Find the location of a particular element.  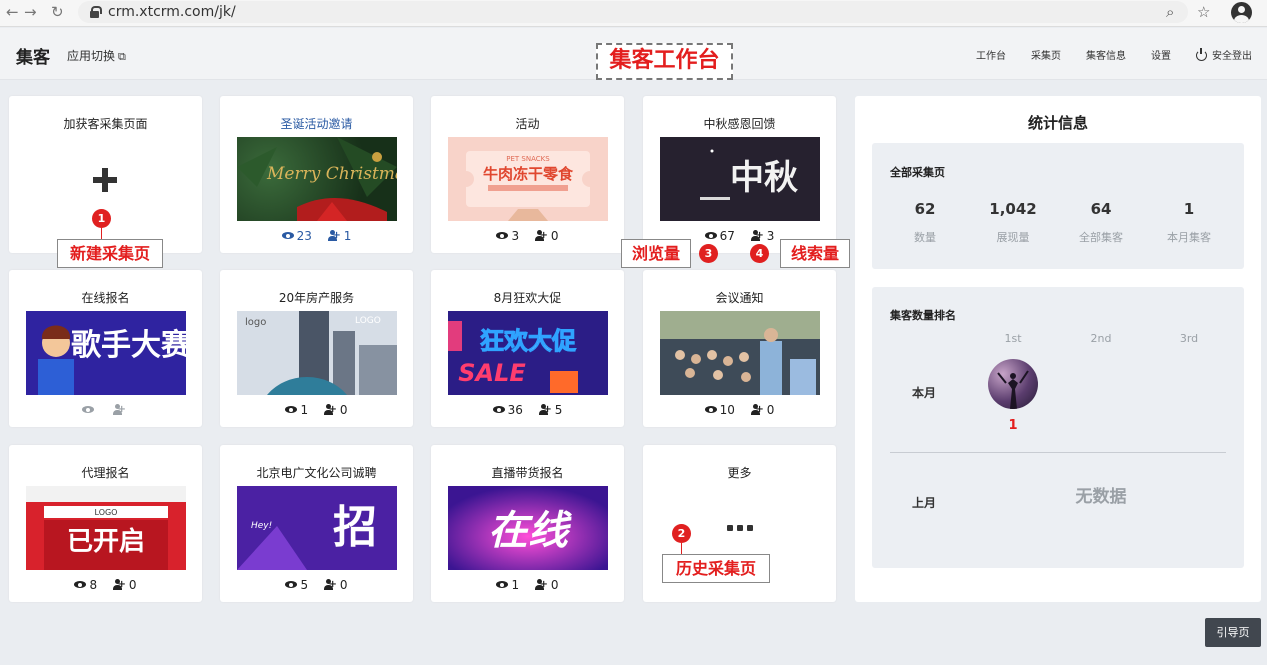

card-title: 代理报名 is located at coordinates (105, 473).